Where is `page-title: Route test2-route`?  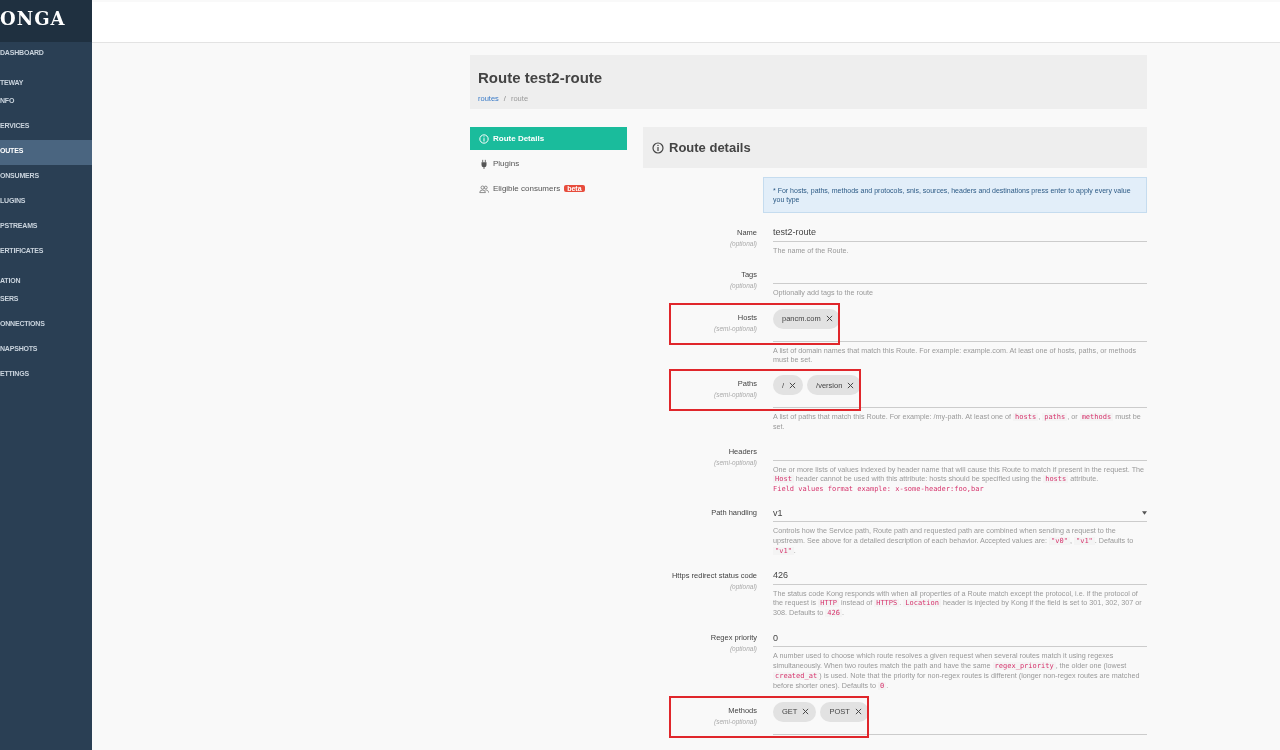 page-title: Route test2-route is located at coordinates (541, 77).